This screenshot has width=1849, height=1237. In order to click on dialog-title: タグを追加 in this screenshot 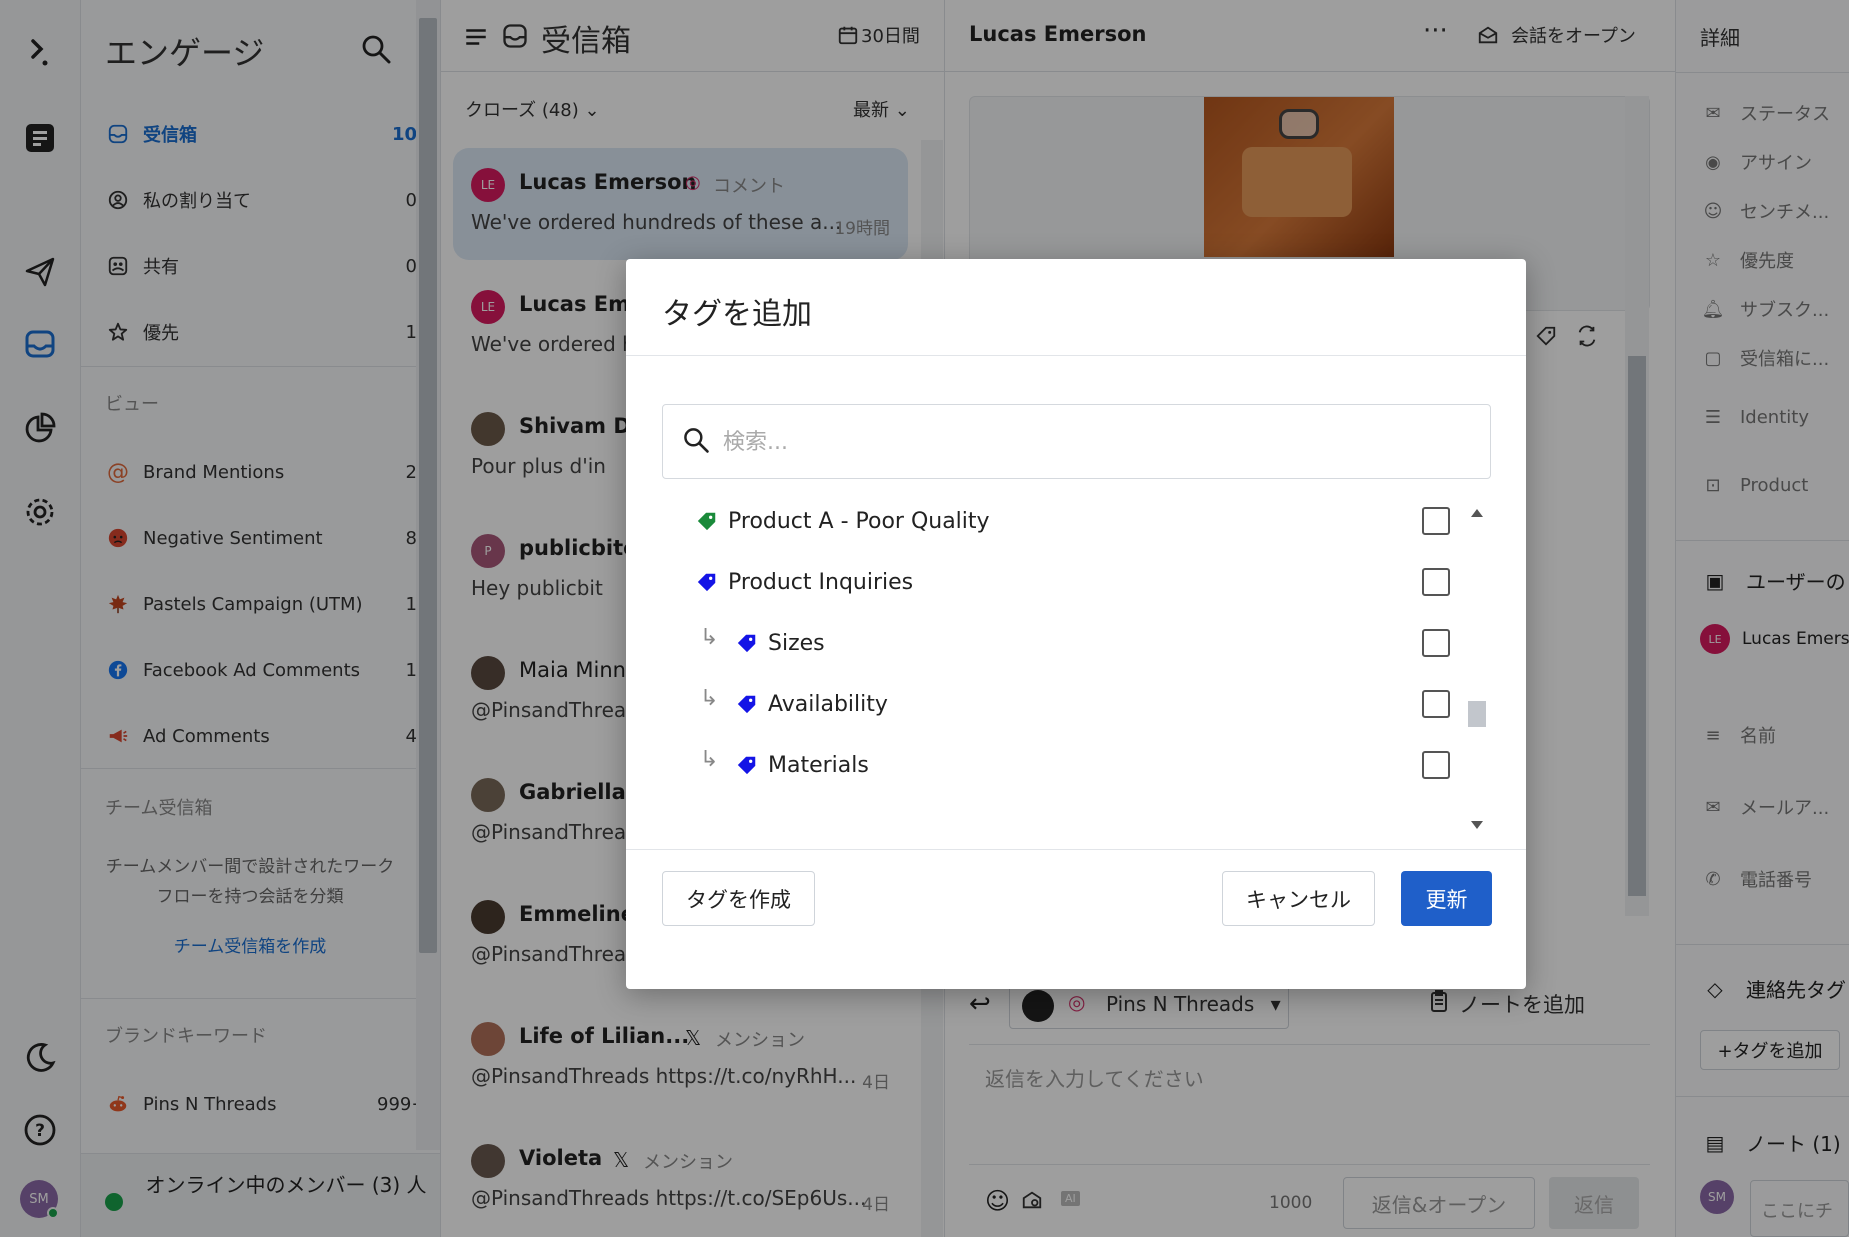, I will do `click(737, 314)`.